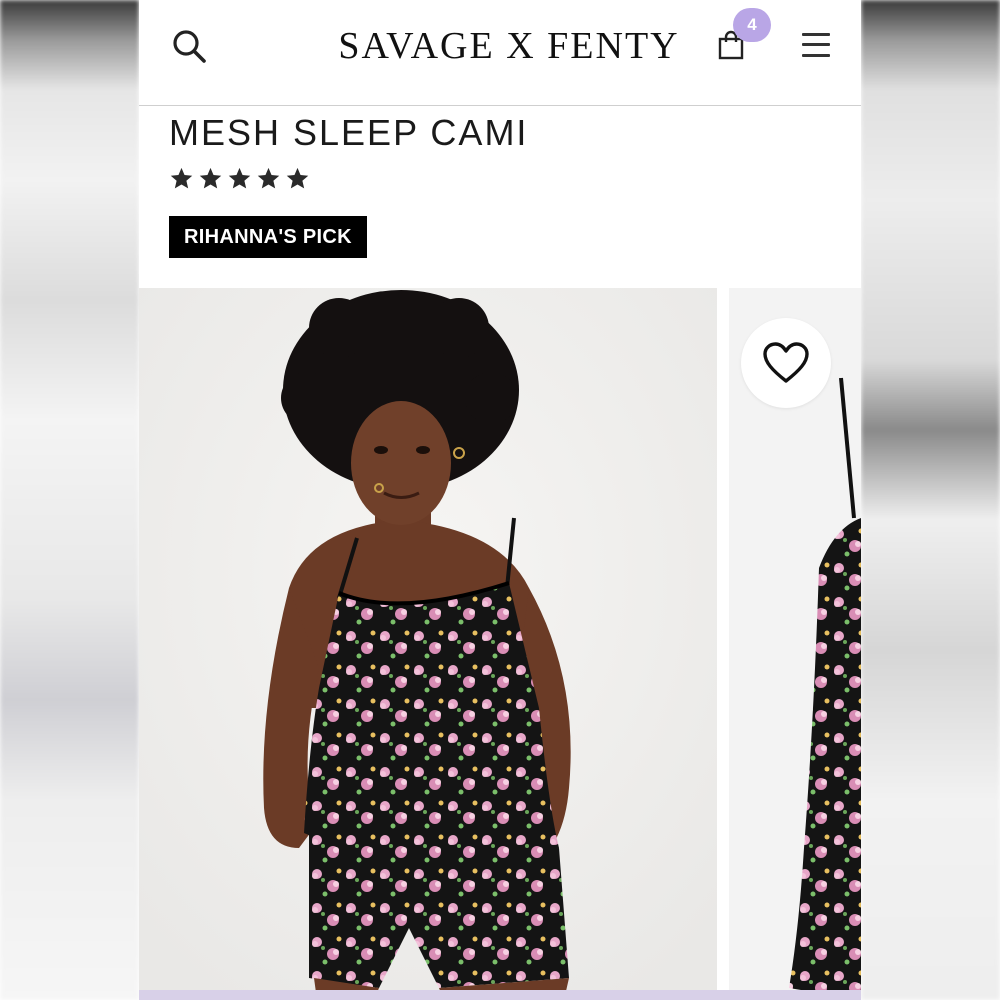 The image size is (1000, 1000). I want to click on rating-stars, so click(239, 178).